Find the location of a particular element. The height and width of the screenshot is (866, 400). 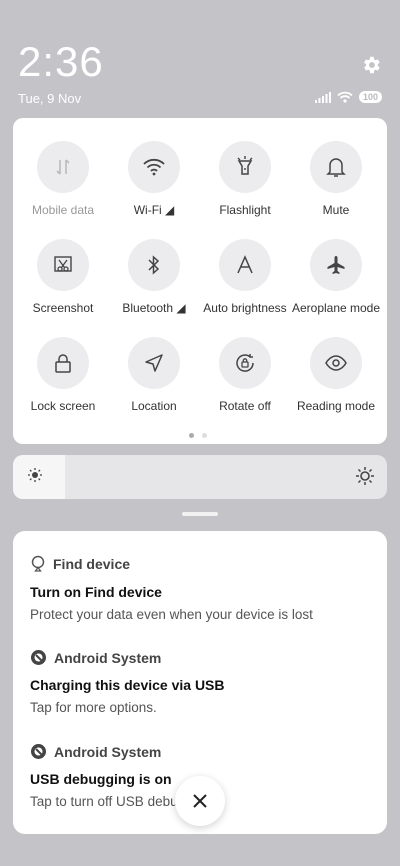

page-dot is located at coordinates (204, 435).